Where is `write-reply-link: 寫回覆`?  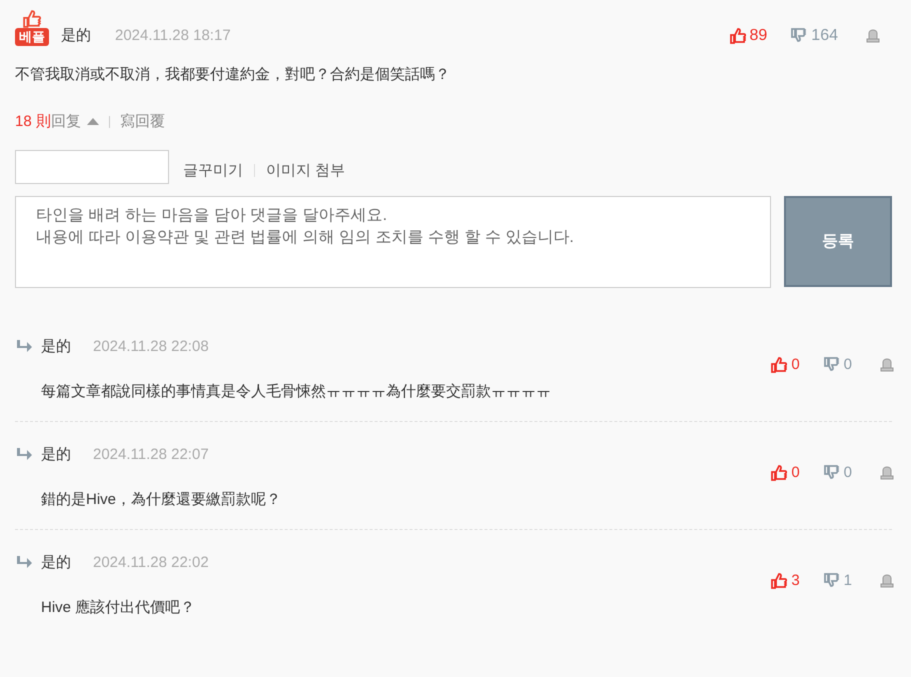 write-reply-link: 寫回覆 is located at coordinates (142, 121).